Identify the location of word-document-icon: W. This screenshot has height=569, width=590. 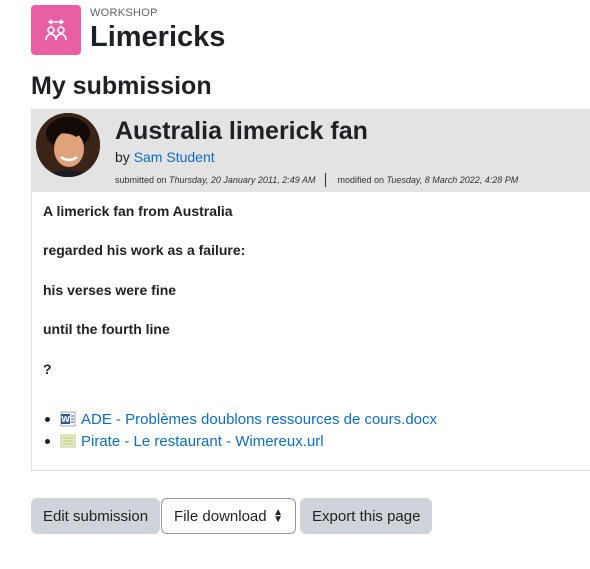
(68, 419).